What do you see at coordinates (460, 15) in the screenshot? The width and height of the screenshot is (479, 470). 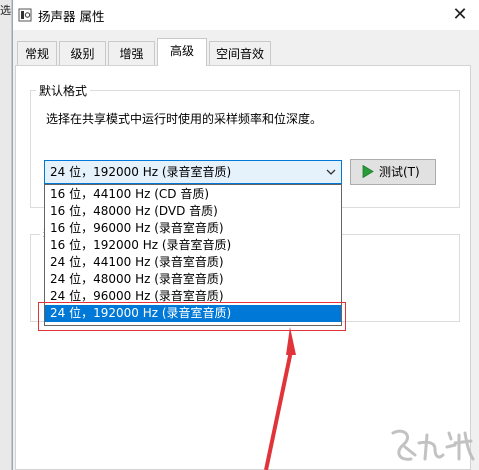 I see `close-button: ✕` at bounding box center [460, 15].